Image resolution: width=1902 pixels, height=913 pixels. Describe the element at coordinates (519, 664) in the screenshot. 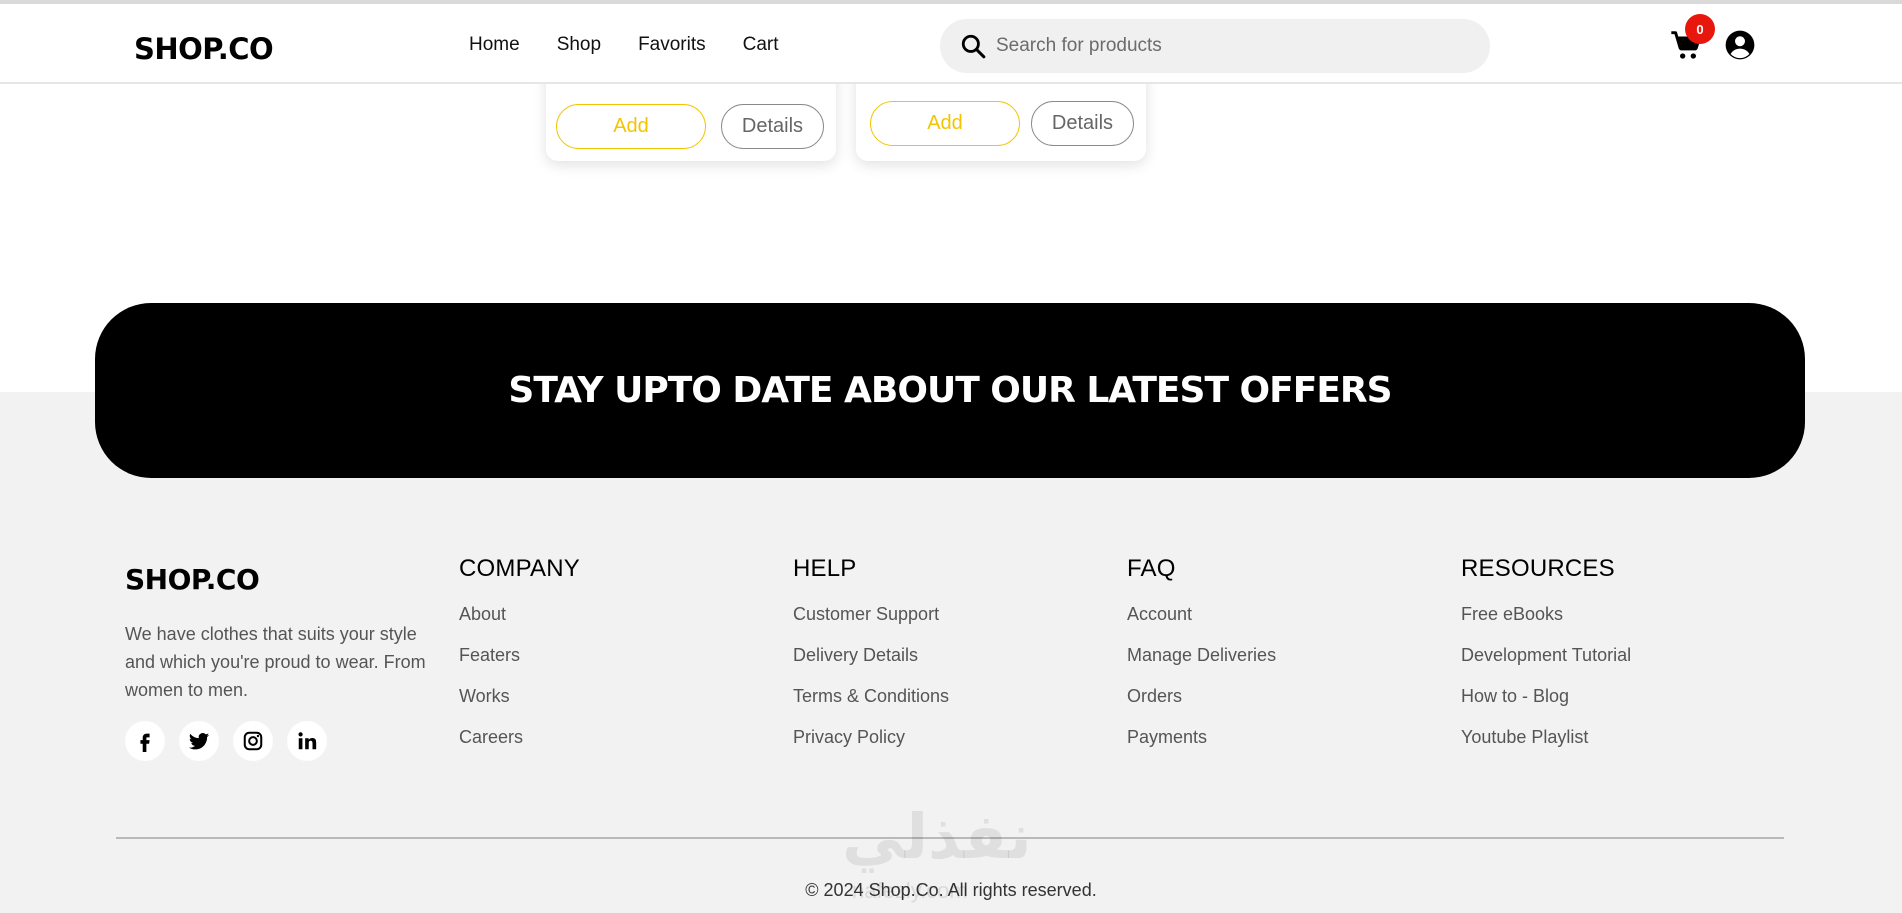

I see `footer-link-features: Featers` at that location.